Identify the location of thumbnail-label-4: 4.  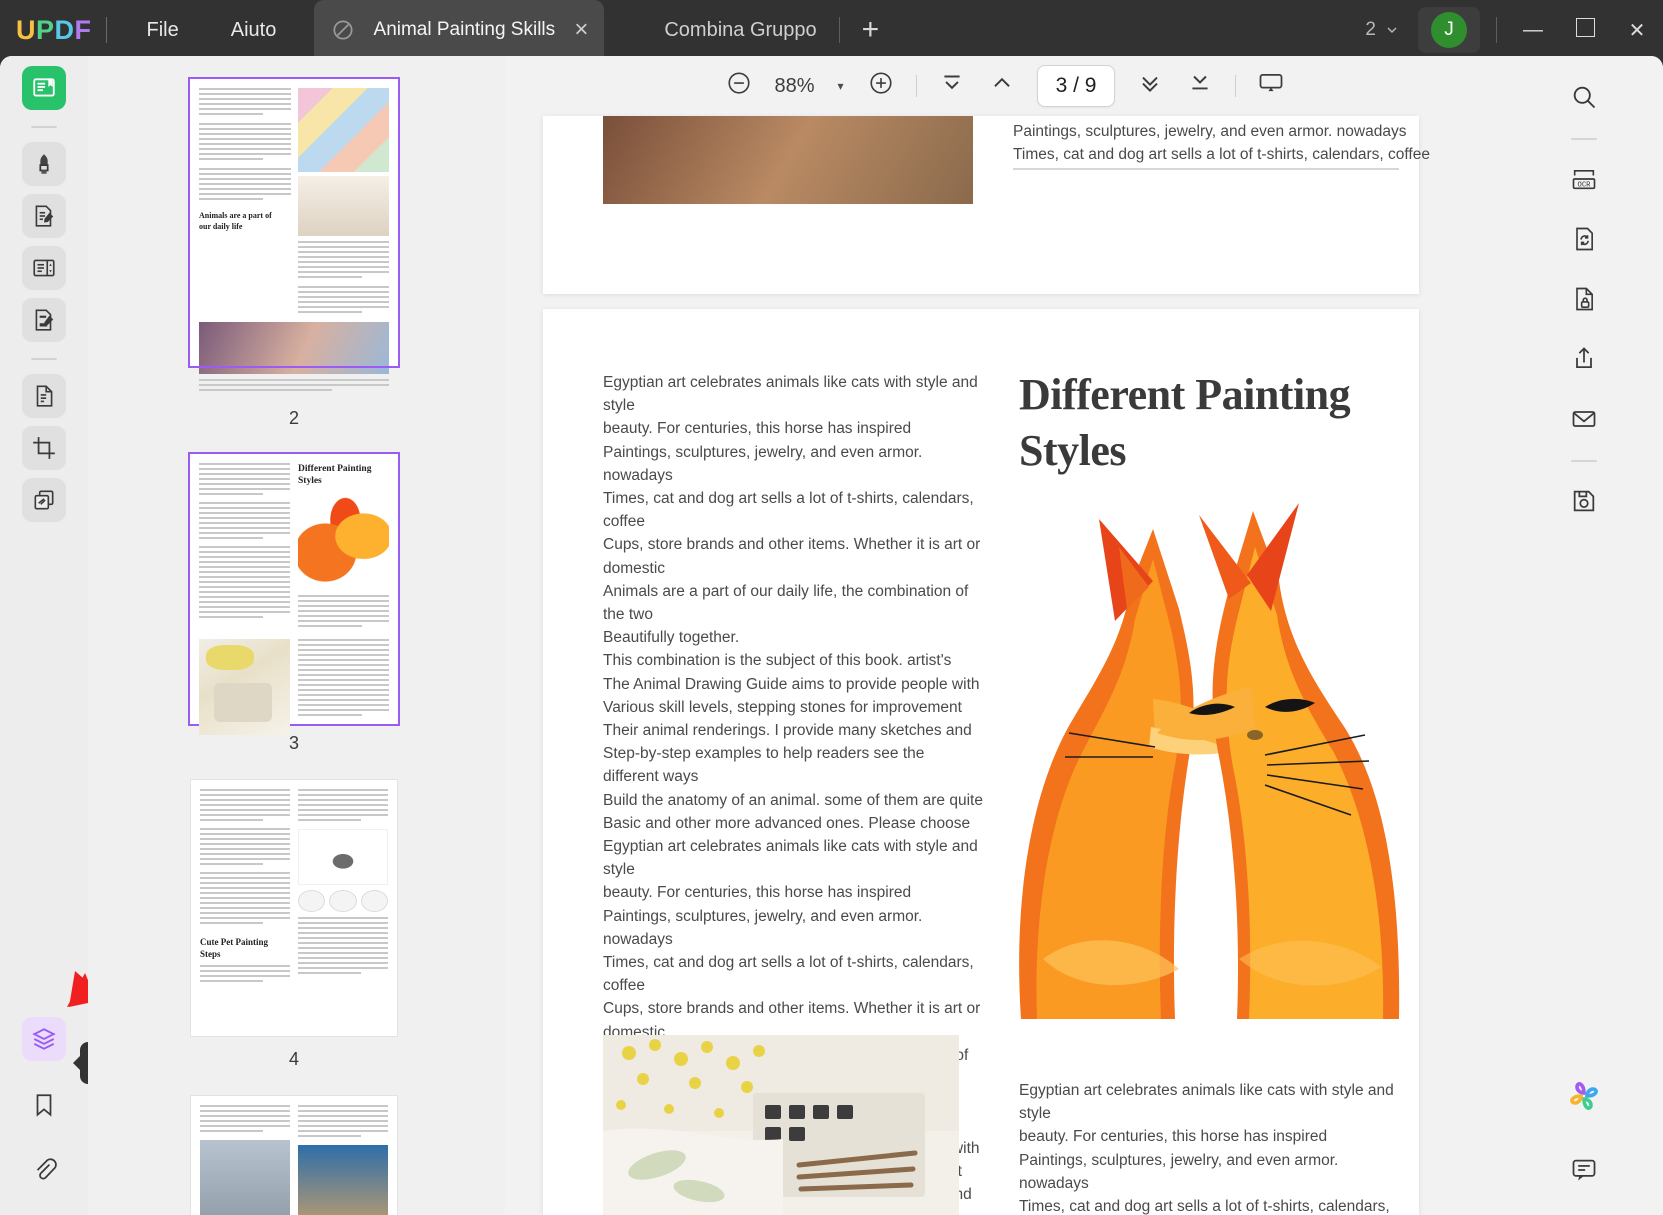
(293, 1059).